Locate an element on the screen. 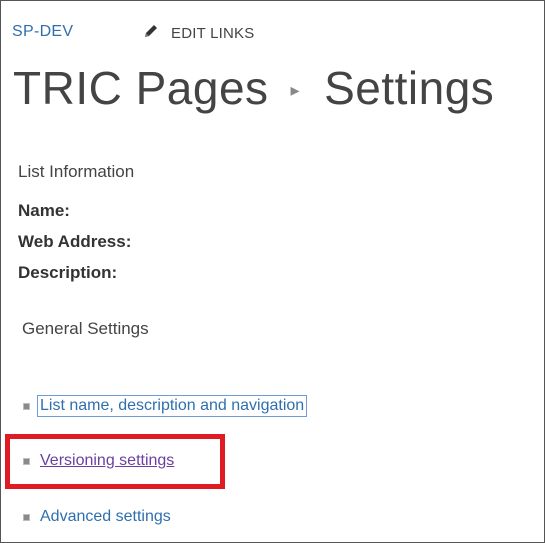  general-settings-heading: General Settings is located at coordinates (85, 328).